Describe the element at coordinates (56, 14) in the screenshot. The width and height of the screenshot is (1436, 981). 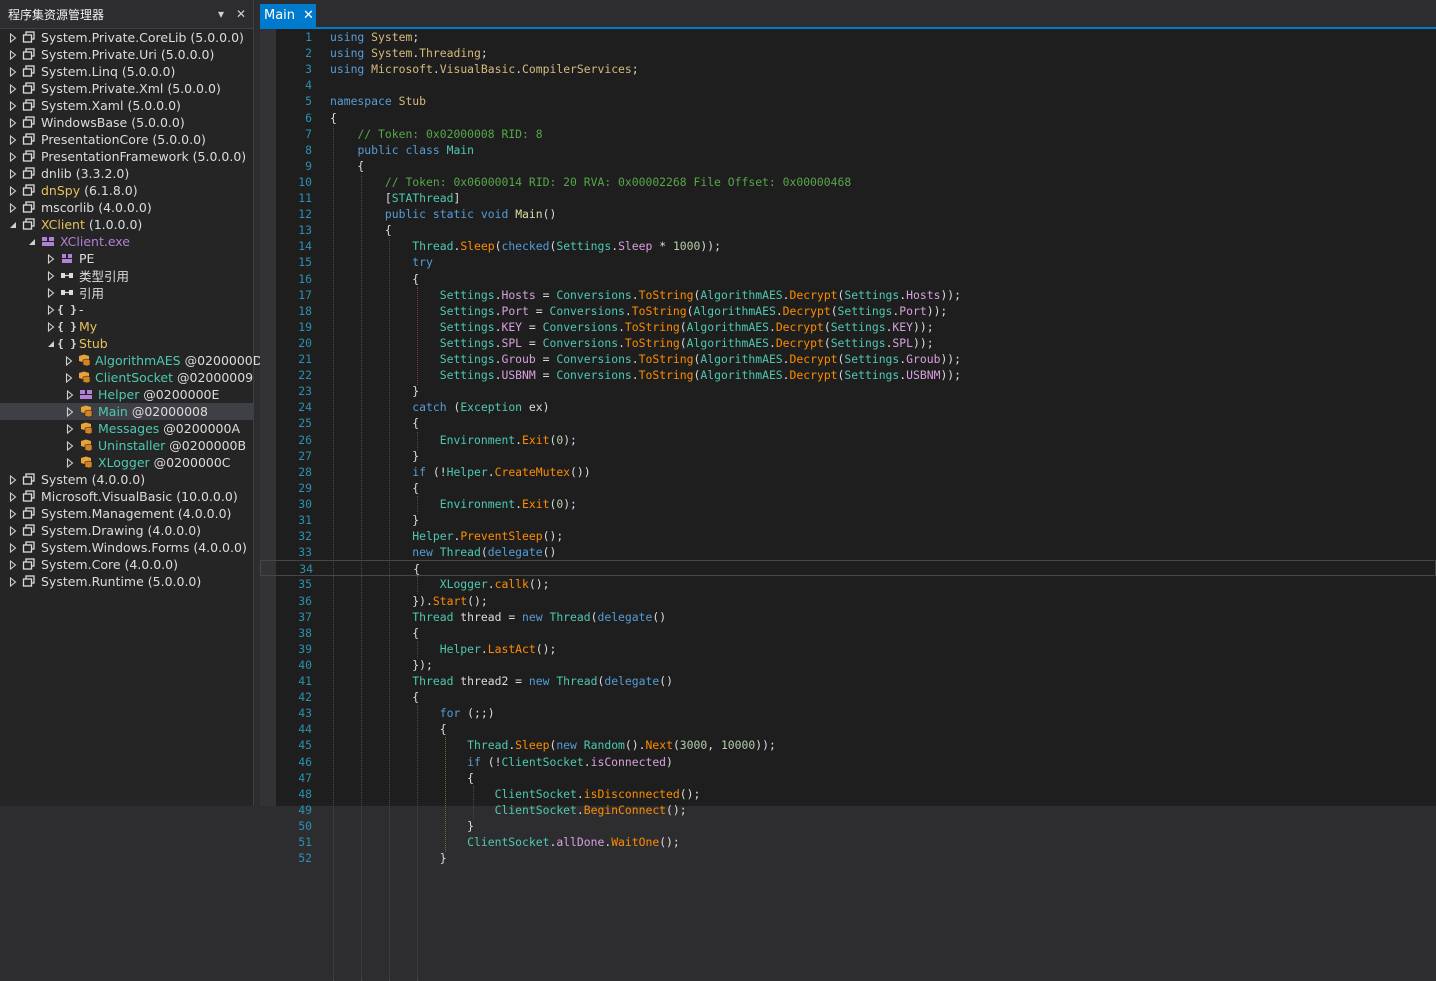
I see `panel-title: 程序集资源管理器` at that location.